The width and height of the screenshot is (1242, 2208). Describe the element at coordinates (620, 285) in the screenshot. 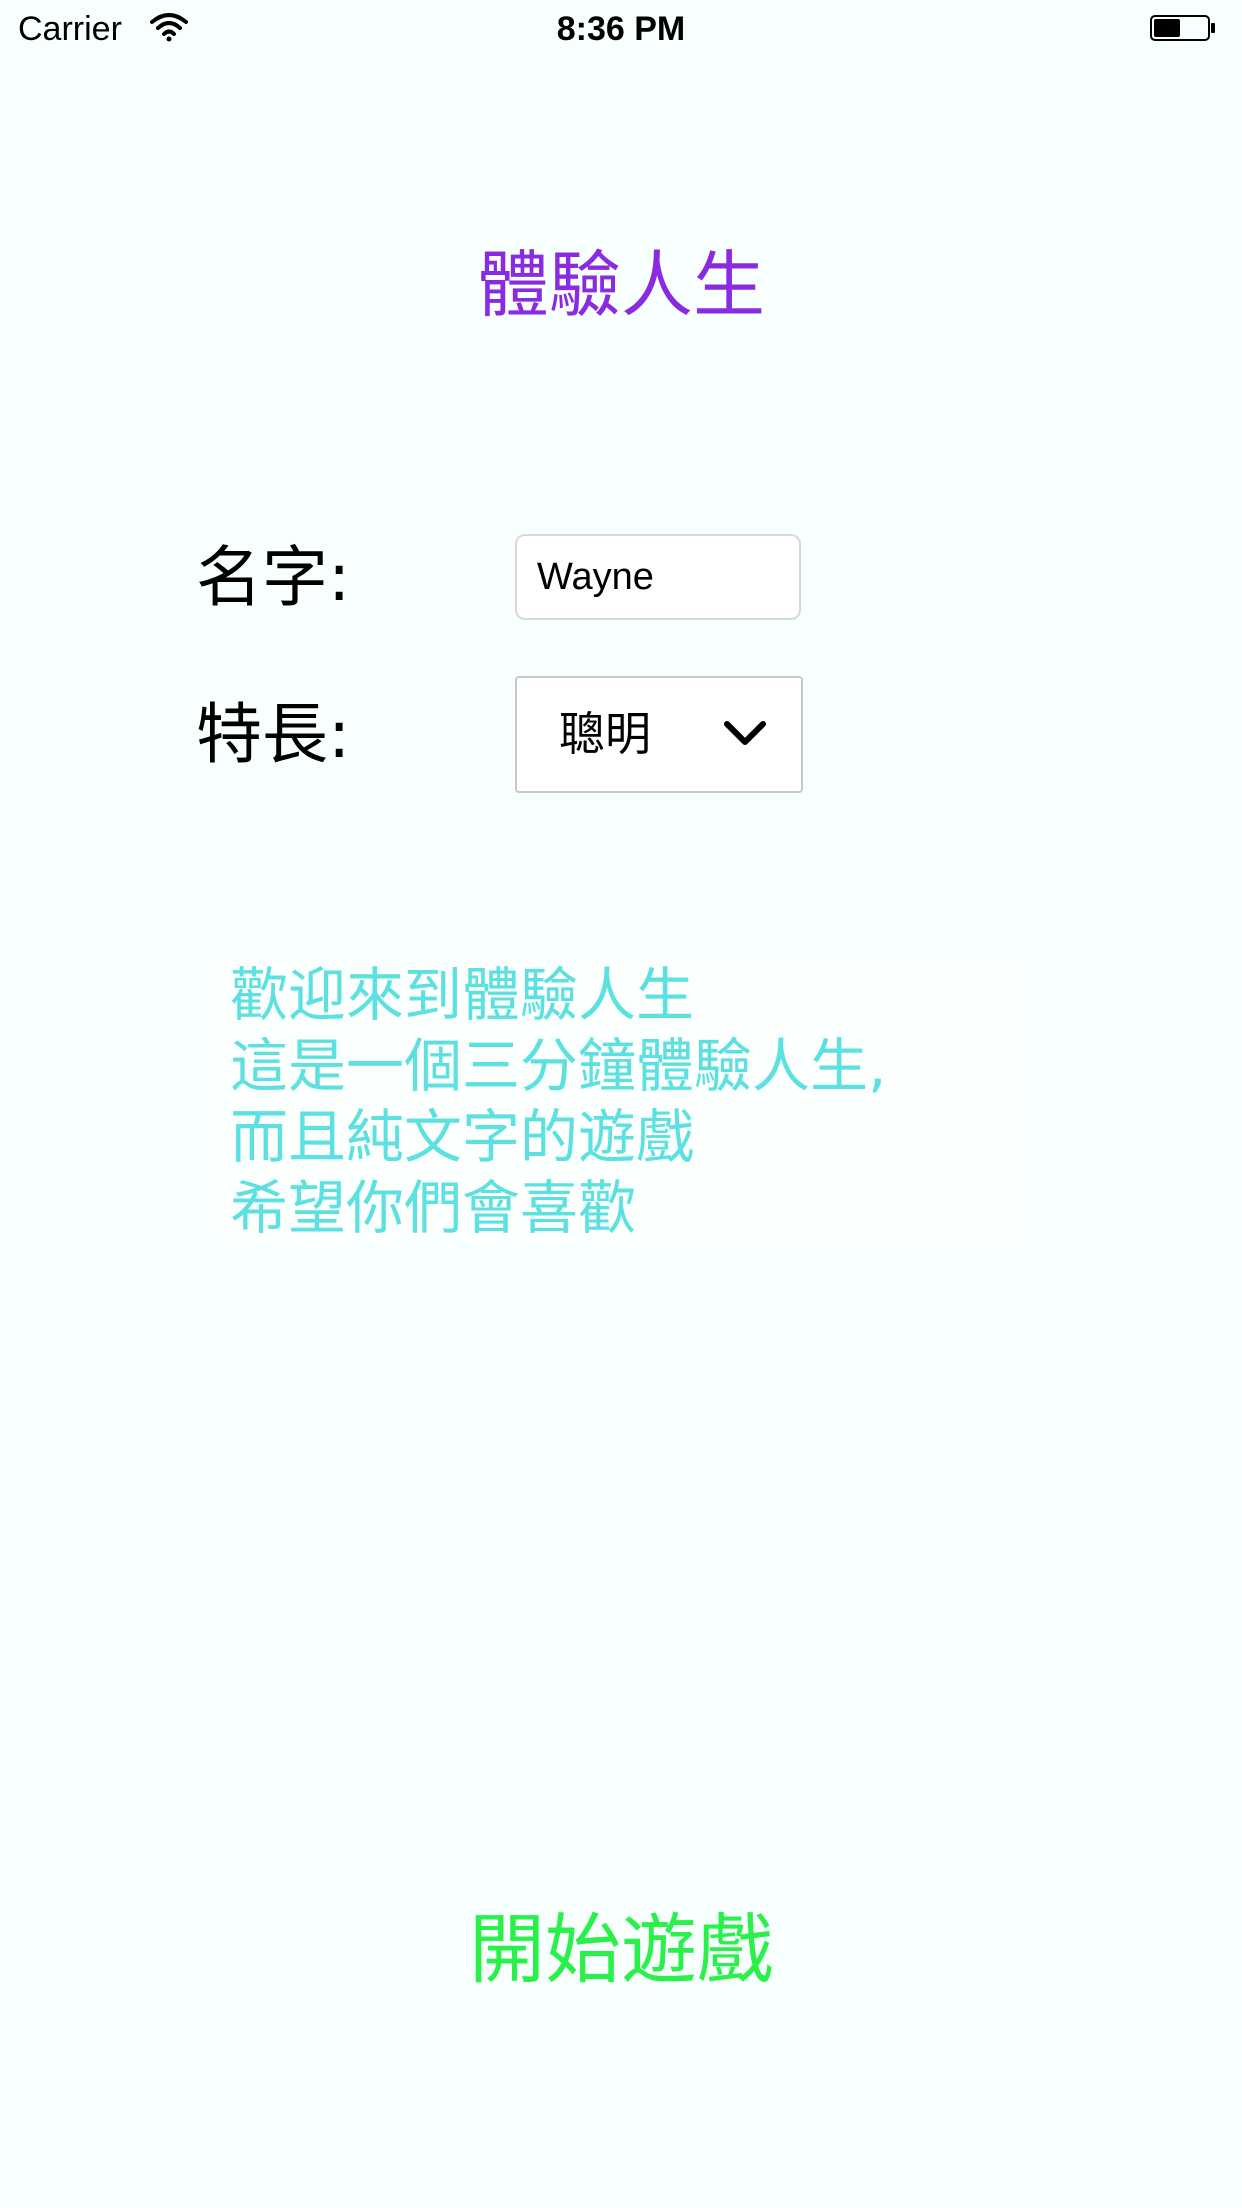

I see `page-title: 體驗人生` at that location.